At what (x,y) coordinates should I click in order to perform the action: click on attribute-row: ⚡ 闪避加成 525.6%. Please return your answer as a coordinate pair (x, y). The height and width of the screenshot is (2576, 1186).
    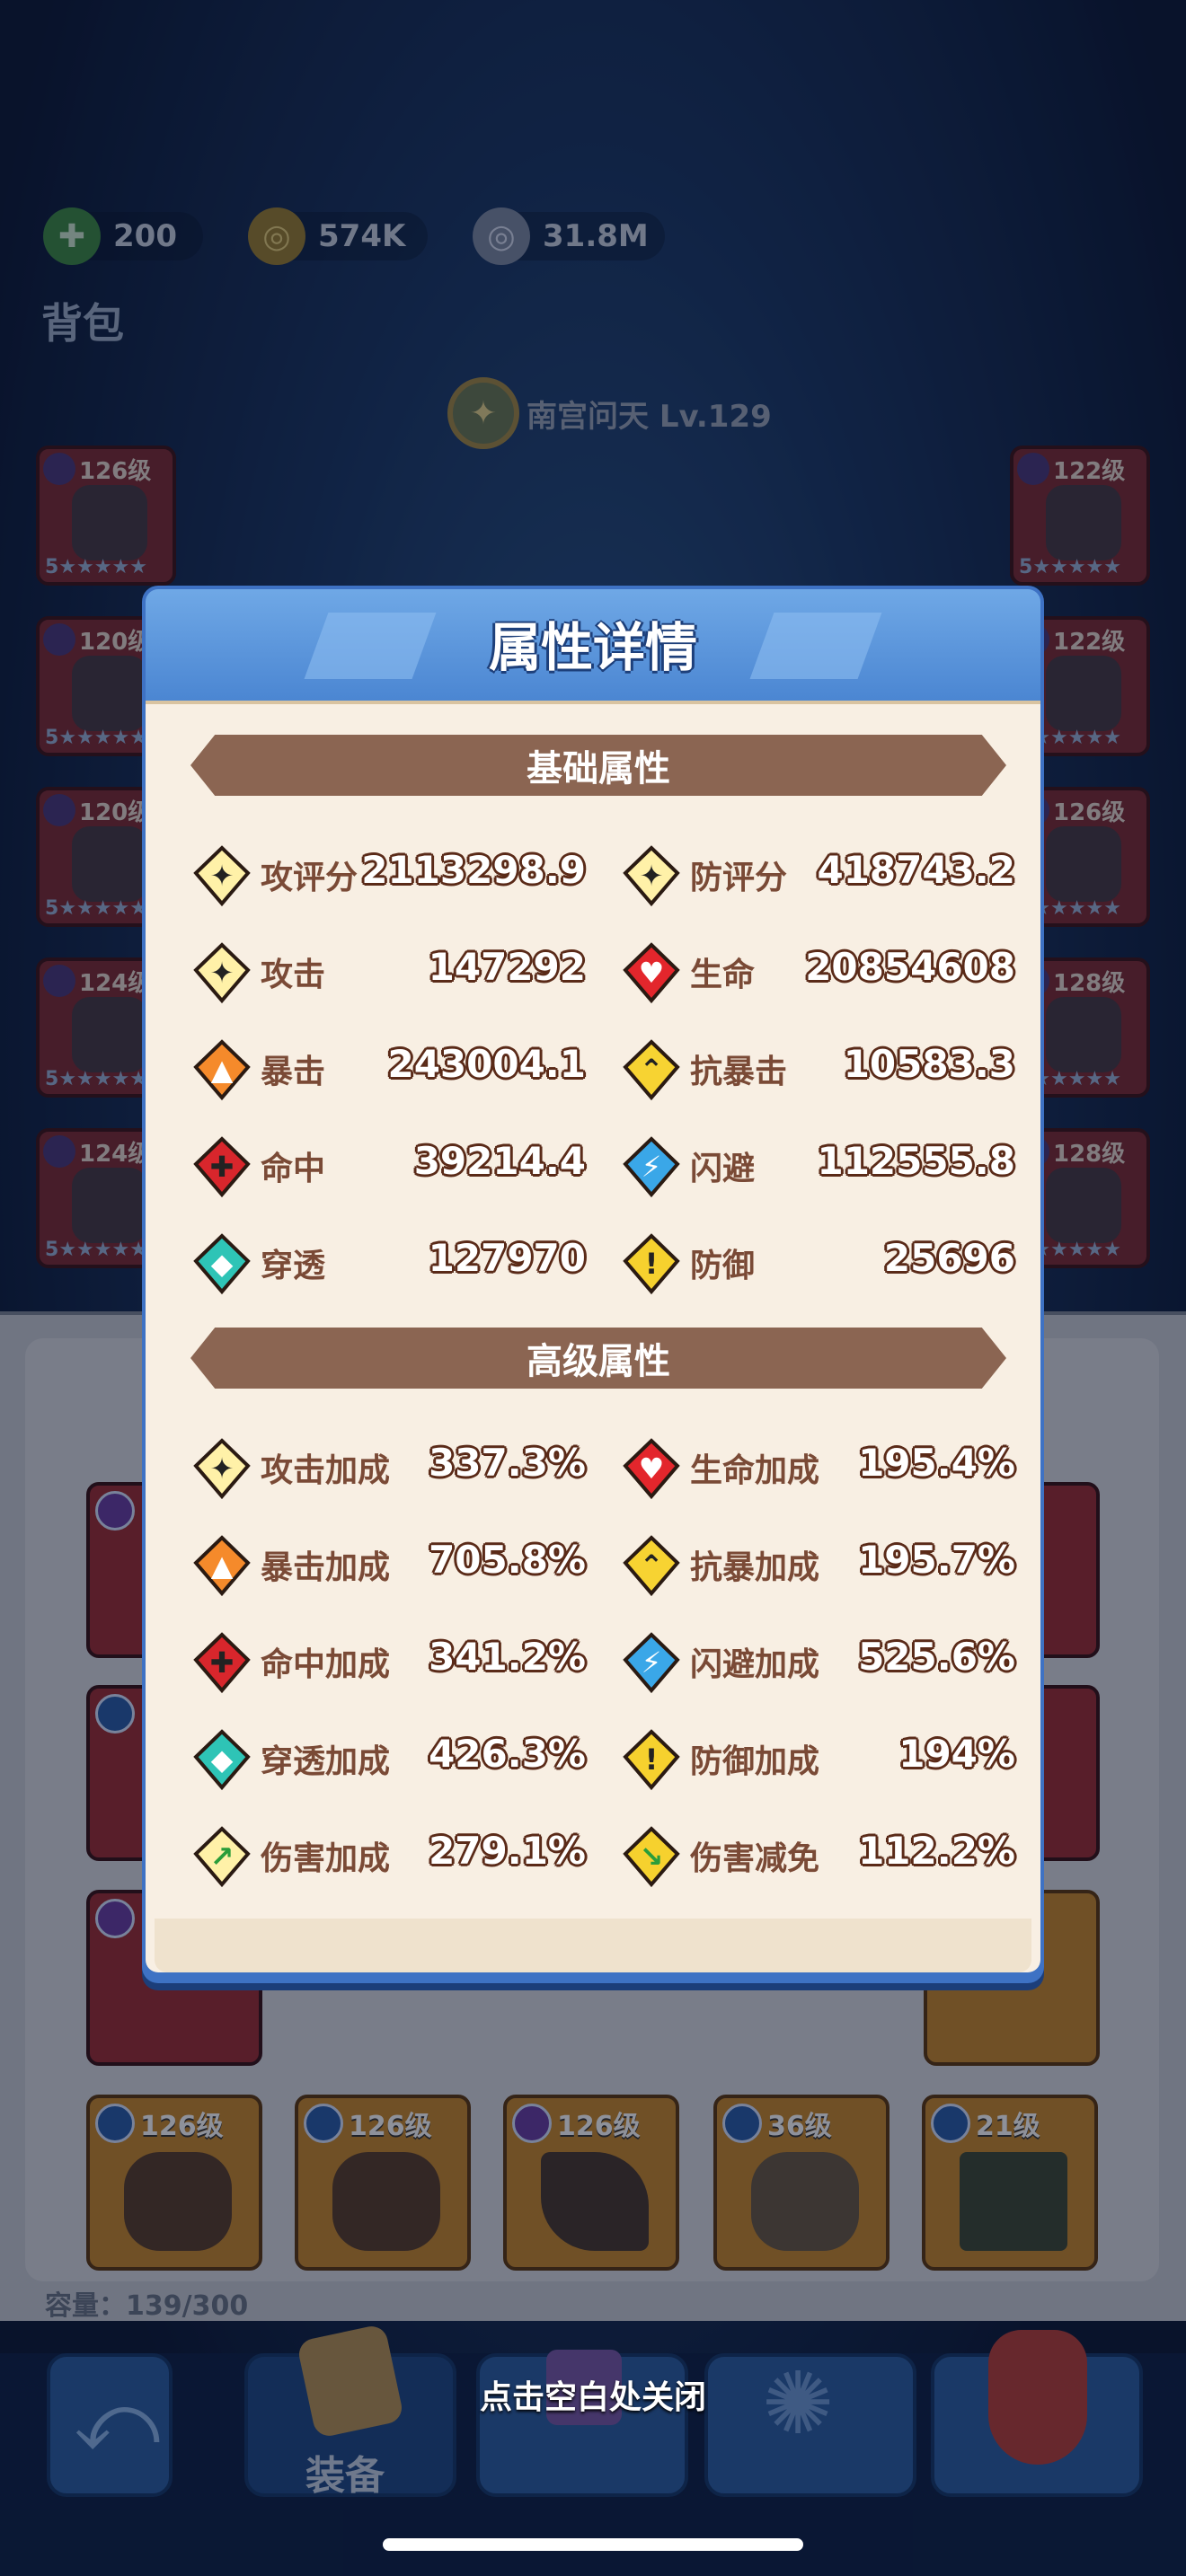
    Looking at the image, I should click on (817, 1662).